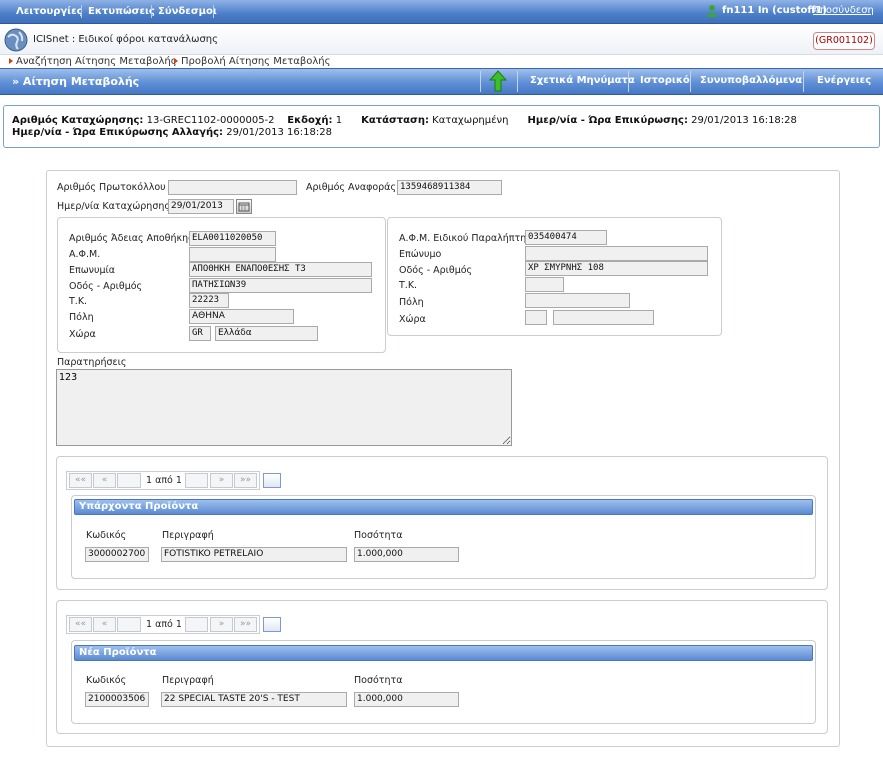  Describe the element at coordinates (272, 624) in the screenshot. I see `new-grid-view-icon` at that location.